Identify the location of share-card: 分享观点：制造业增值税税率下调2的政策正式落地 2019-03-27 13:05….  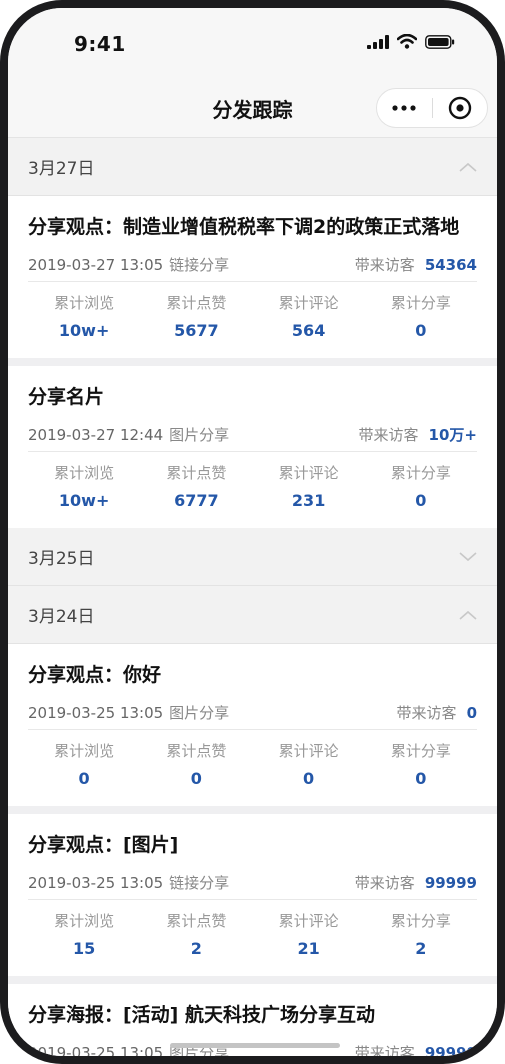
(252, 277).